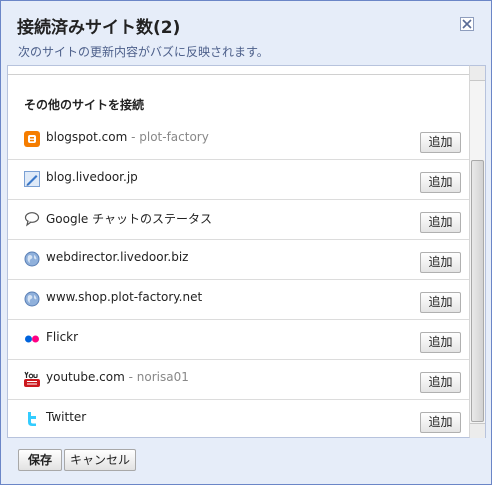 The width and height of the screenshot is (492, 485). I want to click on site-name-text: blog.livedoor.jp, so click(92, 177).